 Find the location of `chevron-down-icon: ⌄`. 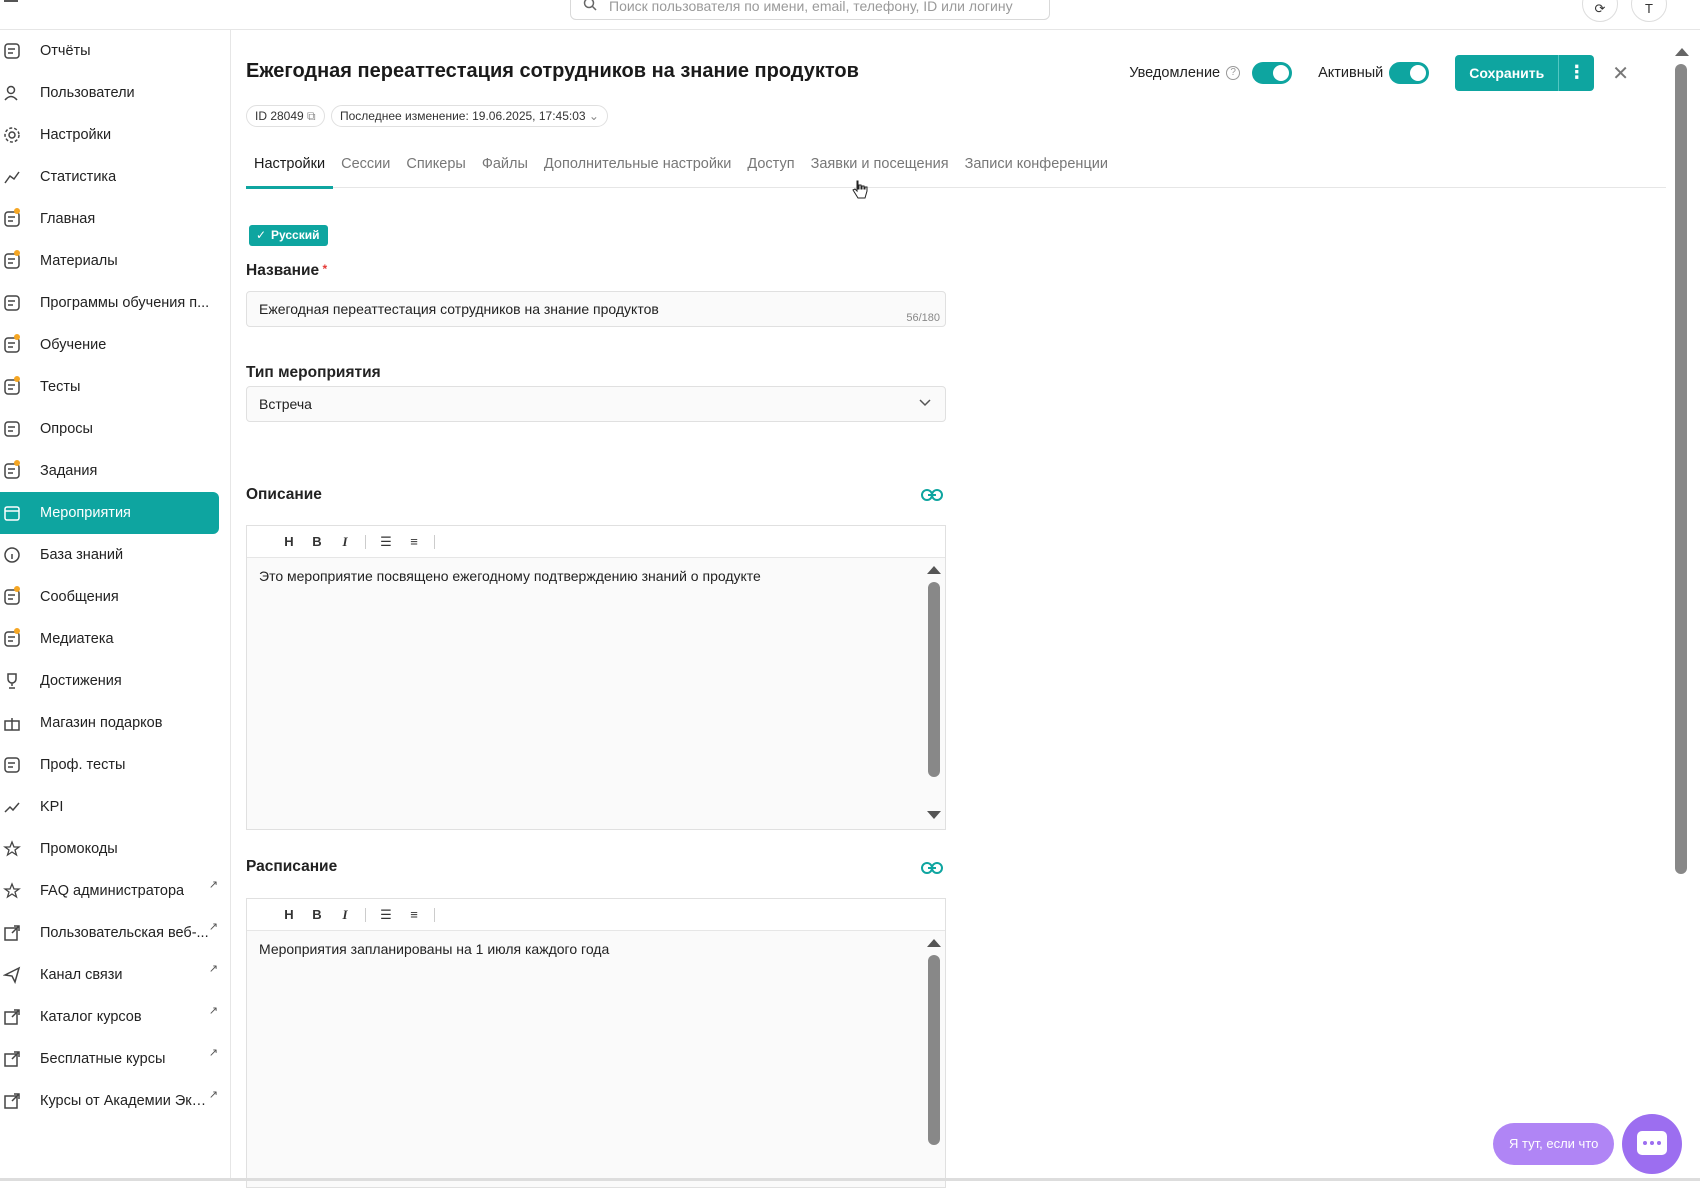

chevron-down-icon: ⌄ is located at coordinates (593, 116).